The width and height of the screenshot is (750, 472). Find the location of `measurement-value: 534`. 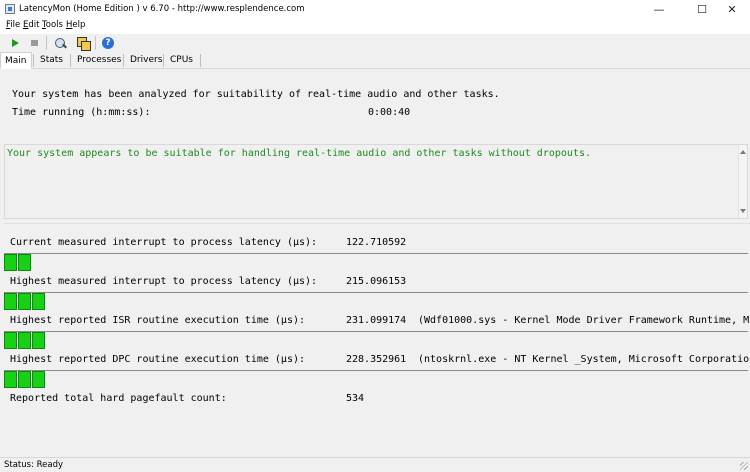

measurement-value: 534 is located at coordinates (355, 398).